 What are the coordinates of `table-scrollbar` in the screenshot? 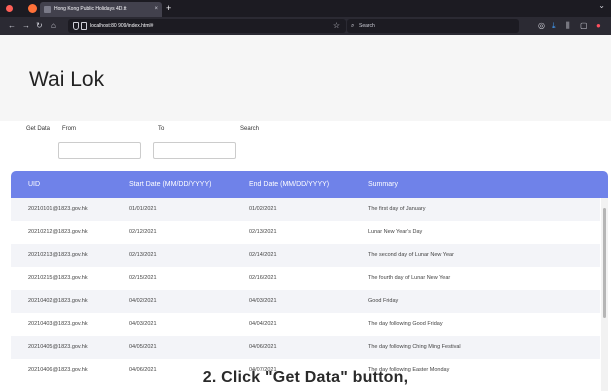 It's located at (604, 294).